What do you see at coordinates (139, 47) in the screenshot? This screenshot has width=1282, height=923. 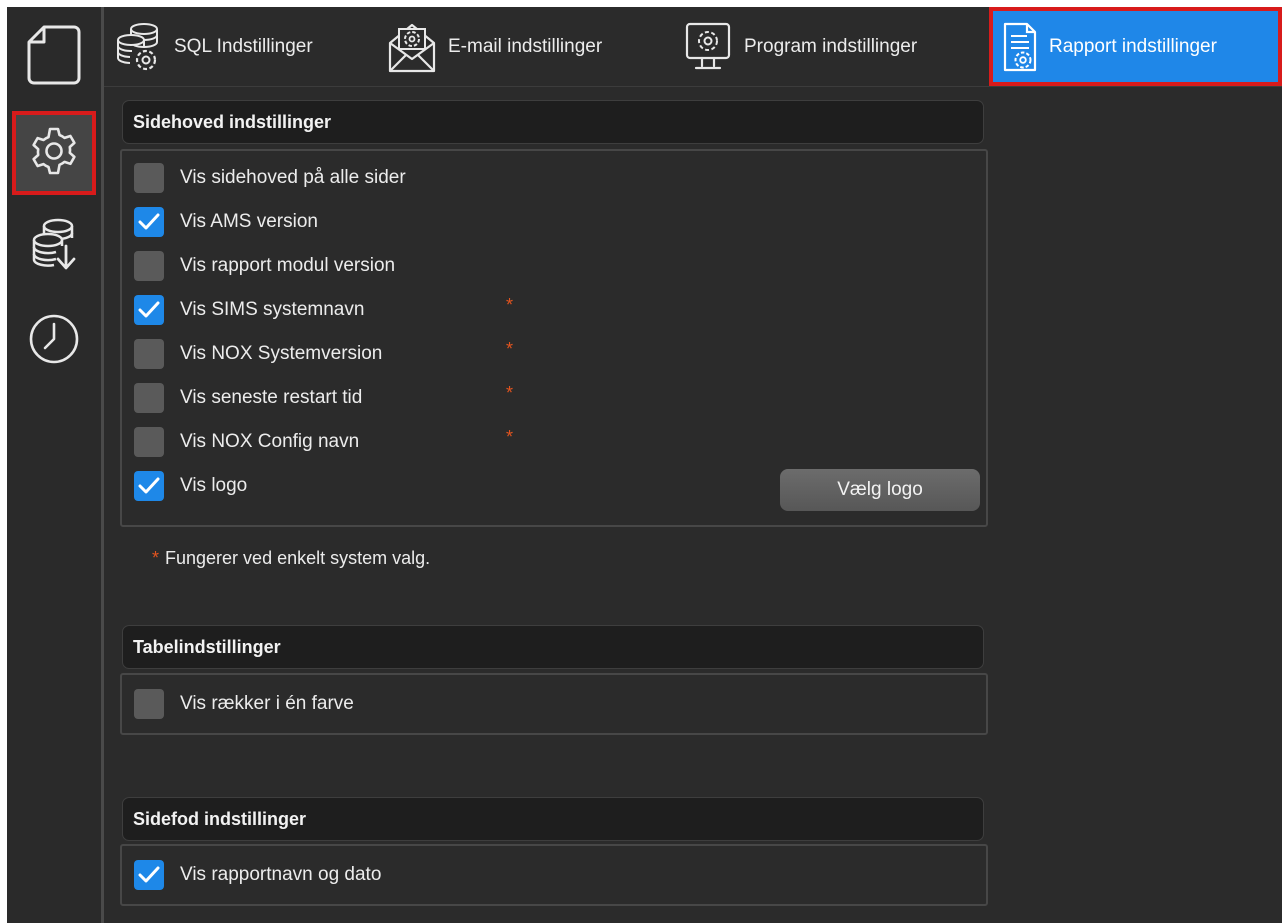 I see `database-gear-icon` at bounding box center [139, 47].